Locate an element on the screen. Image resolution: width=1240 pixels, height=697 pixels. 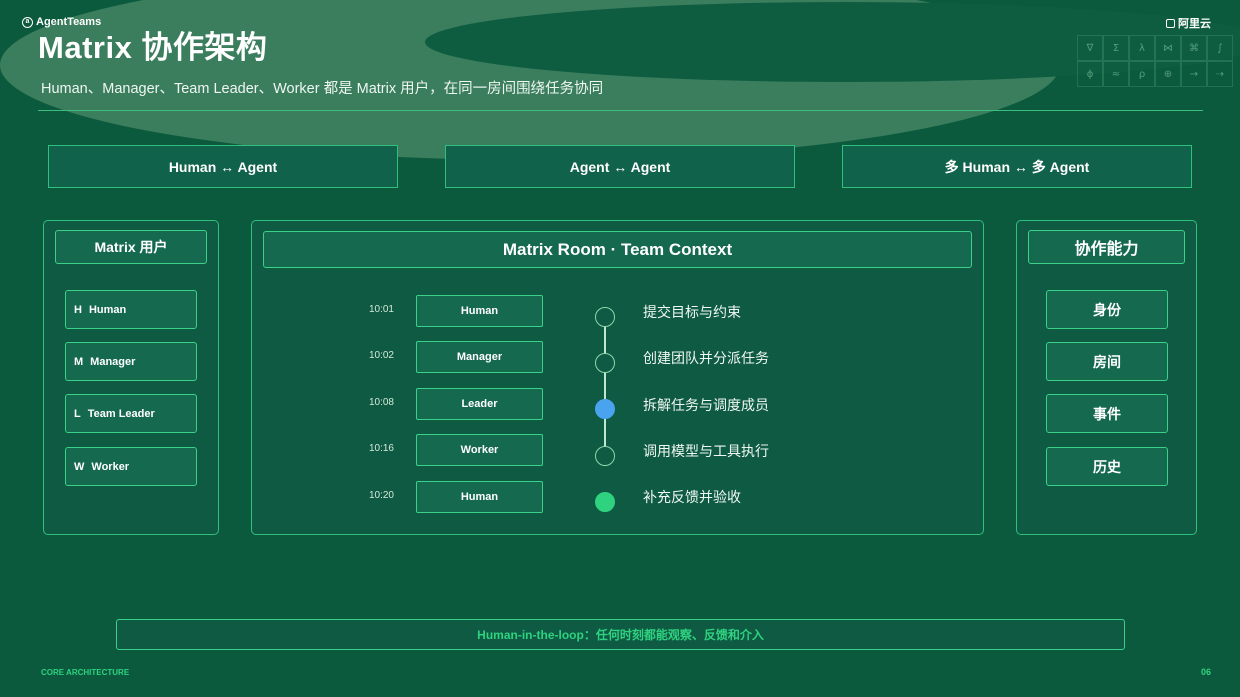
partner-logo: 阿里云 is located at coordinates (1188, 23).